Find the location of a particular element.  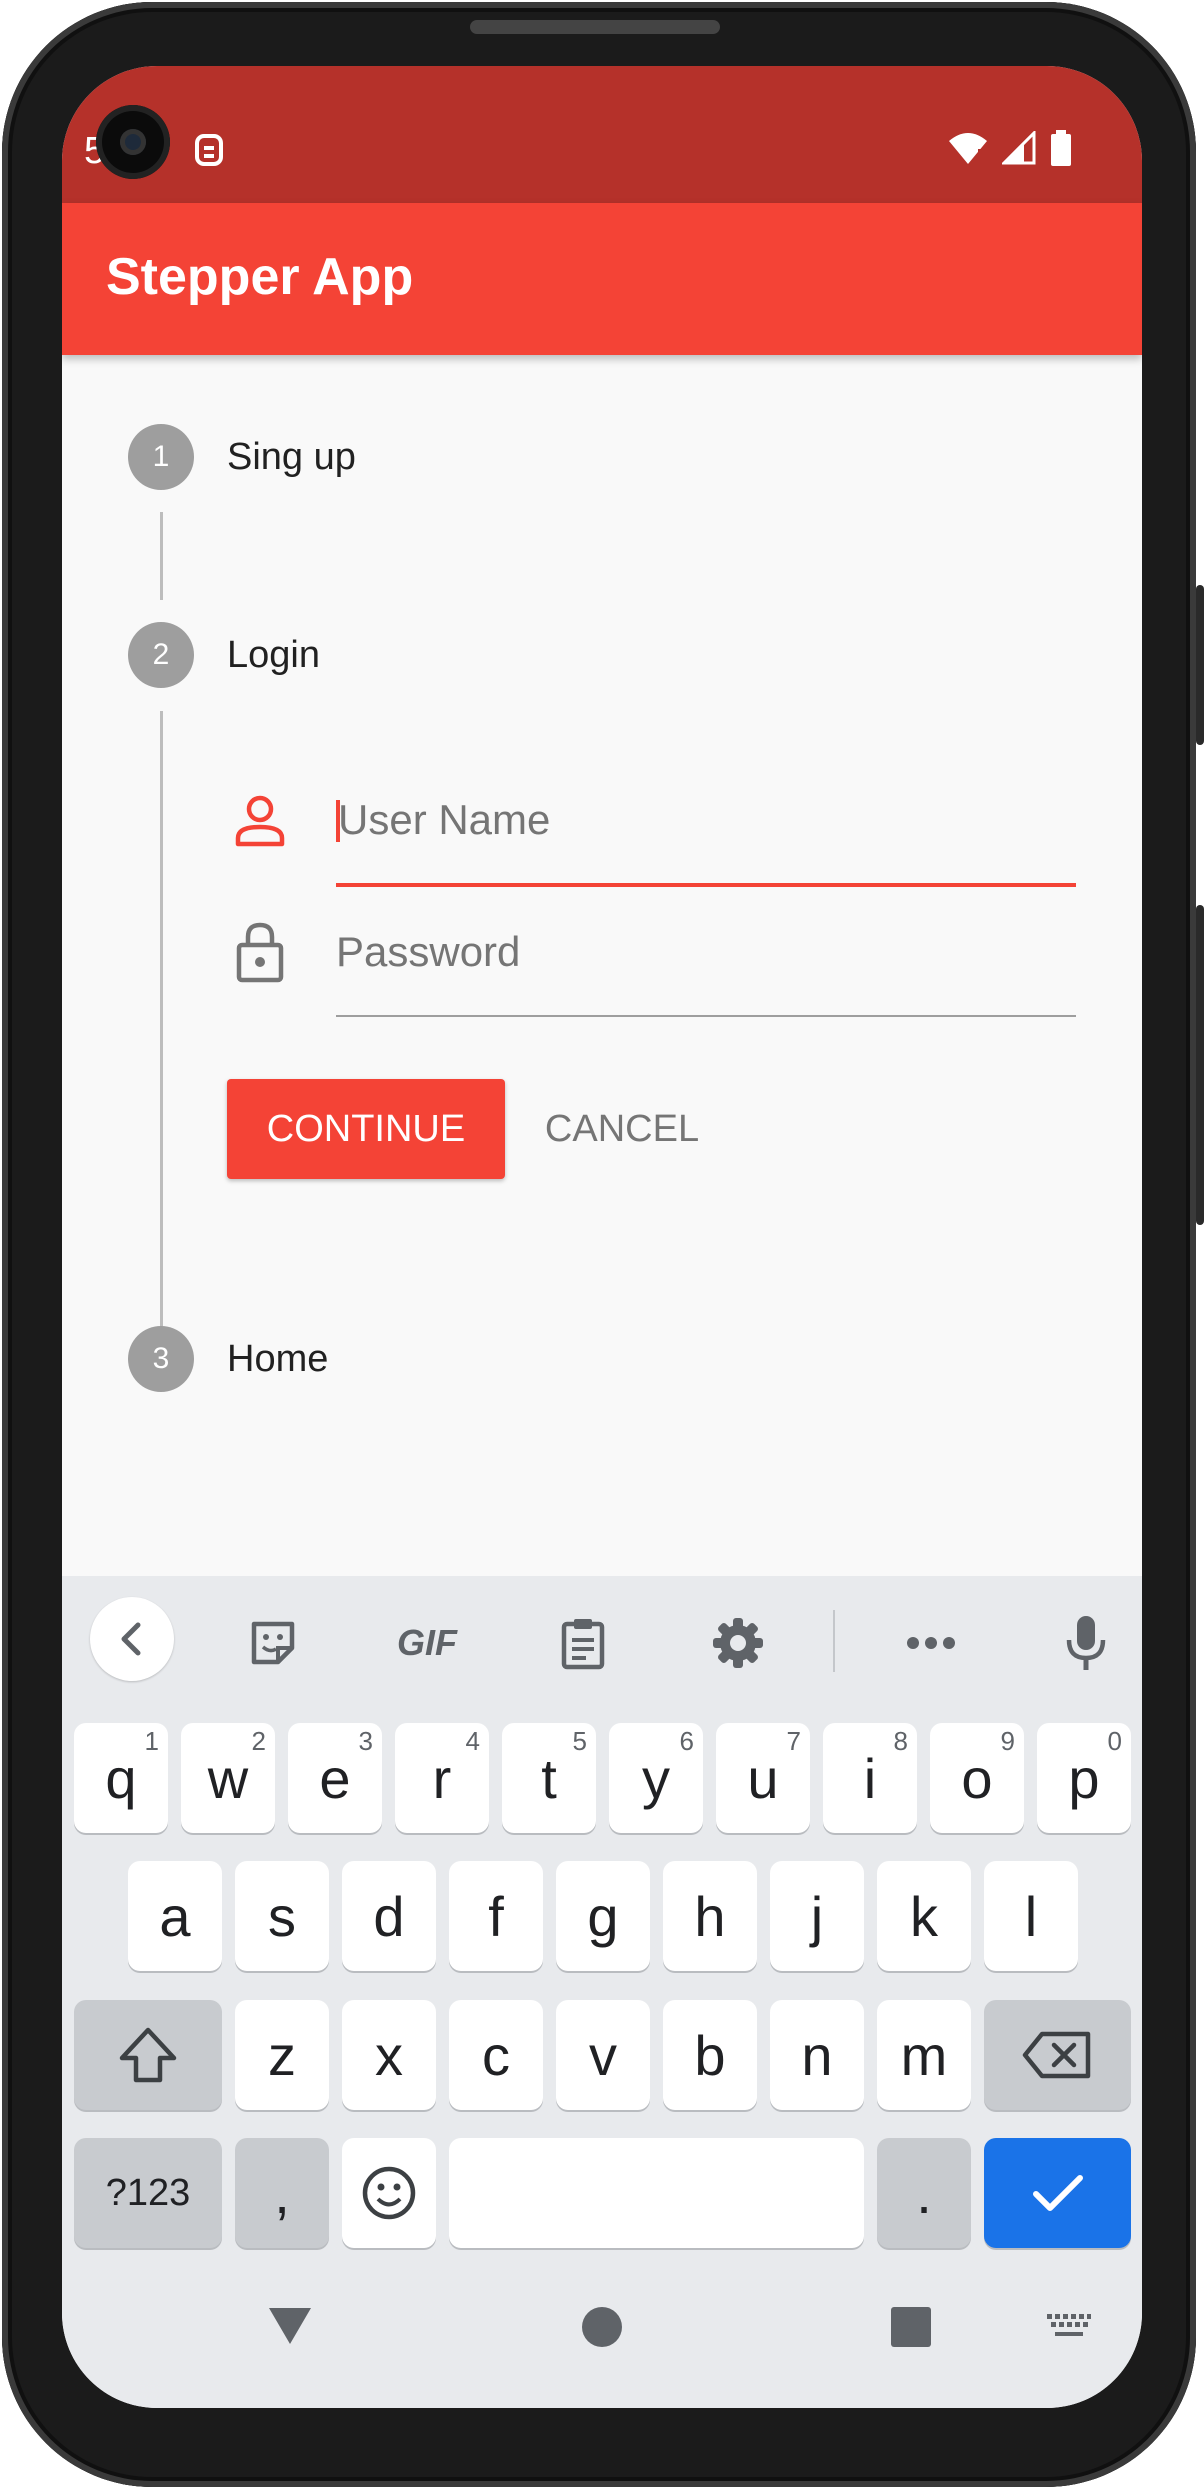

username-underline is located at coordinates (706, 885).